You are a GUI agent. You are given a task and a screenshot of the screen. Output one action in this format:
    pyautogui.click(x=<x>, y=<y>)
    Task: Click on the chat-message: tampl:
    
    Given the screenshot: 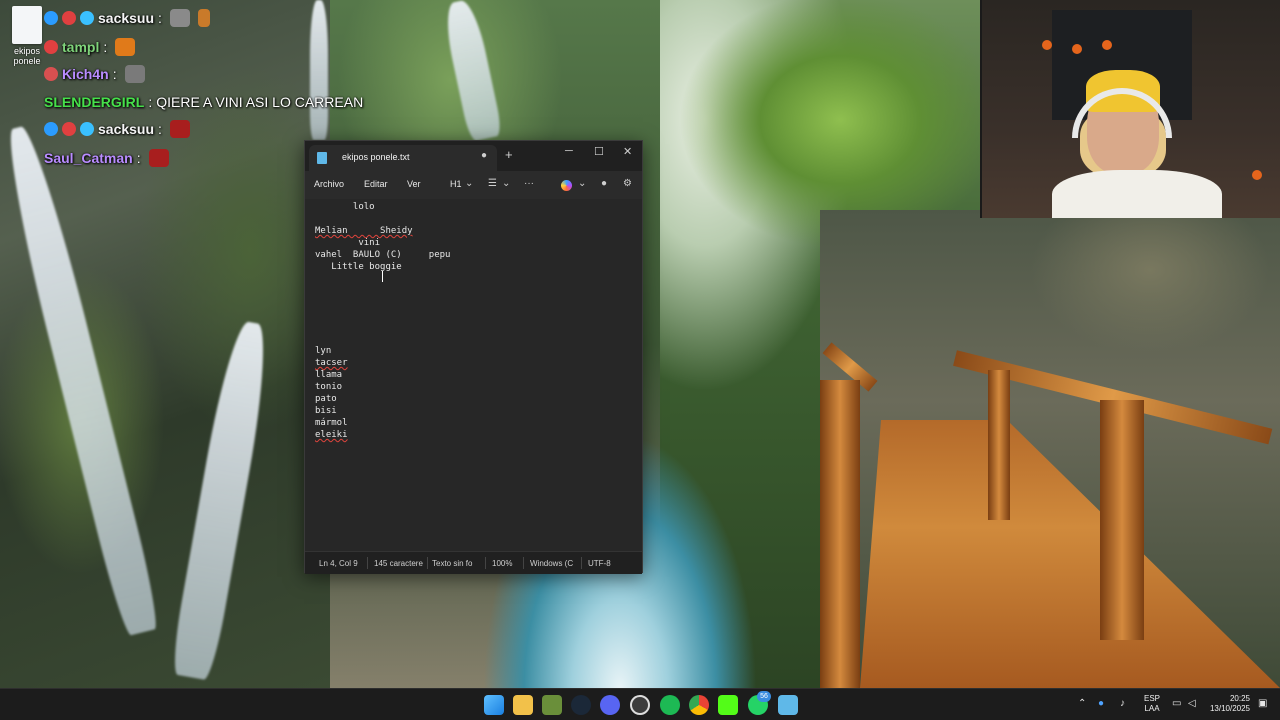 What is the action you would take?
    pyautogui.click(x=90, y=47)
    